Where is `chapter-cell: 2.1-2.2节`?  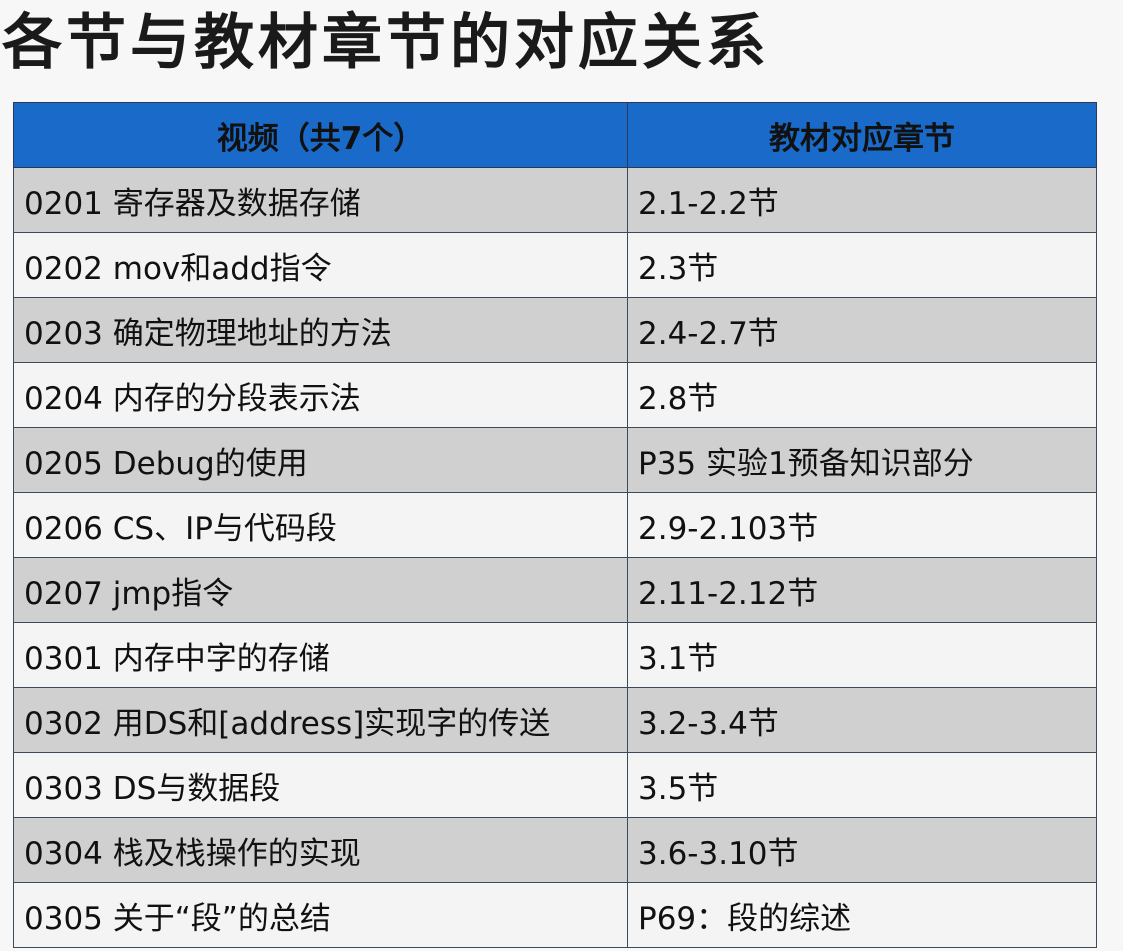 chapter-cell: 2.1-2.2节 is located at coordinates (862, 200).